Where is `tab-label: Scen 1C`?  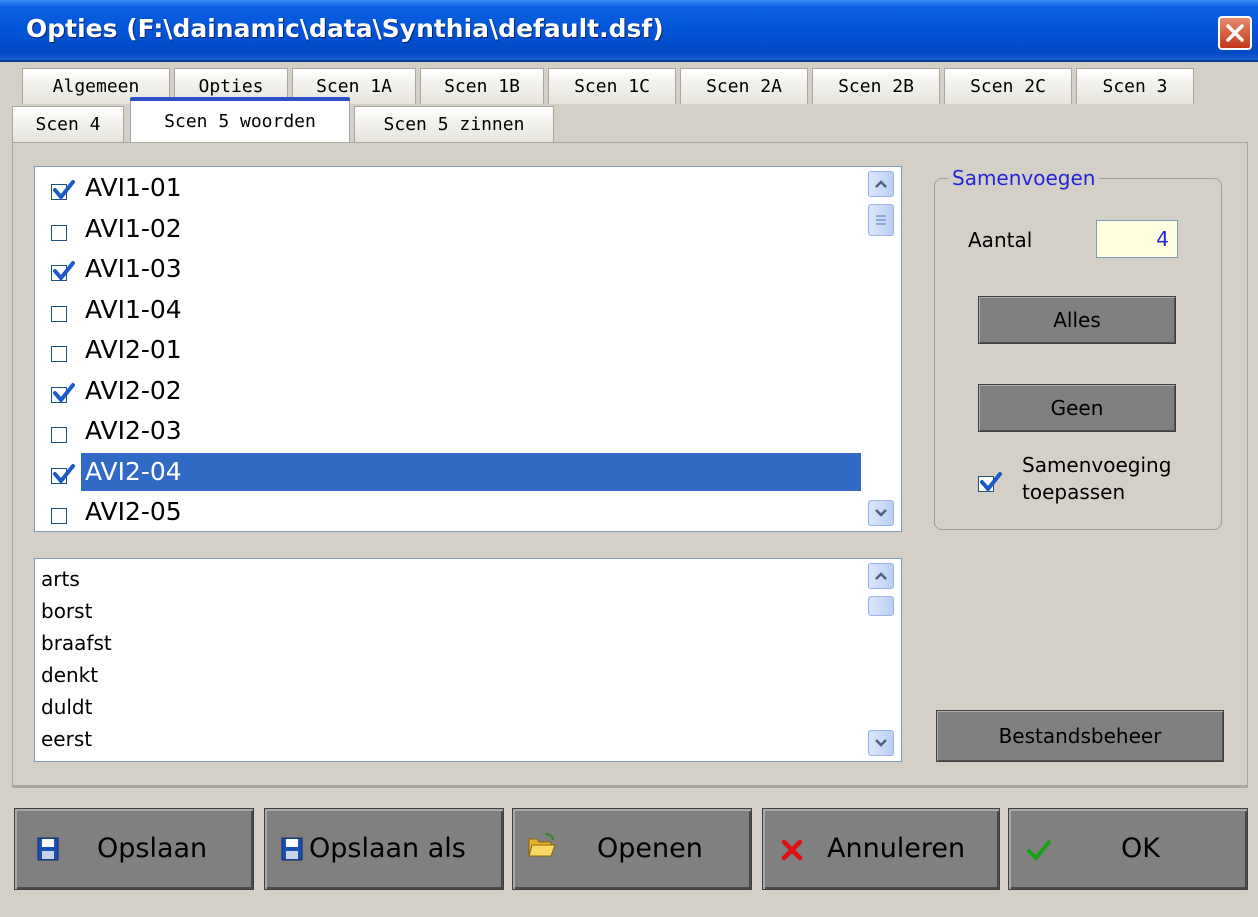 tab-label: Scen 1C is located at coordinates (612, 86).